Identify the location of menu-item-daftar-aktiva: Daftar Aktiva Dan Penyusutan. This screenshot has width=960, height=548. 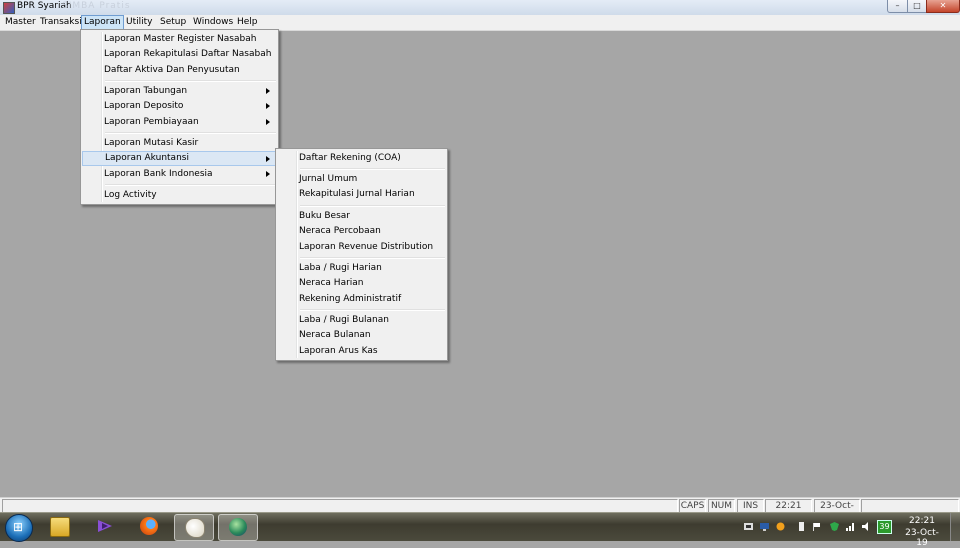
(179, 70).